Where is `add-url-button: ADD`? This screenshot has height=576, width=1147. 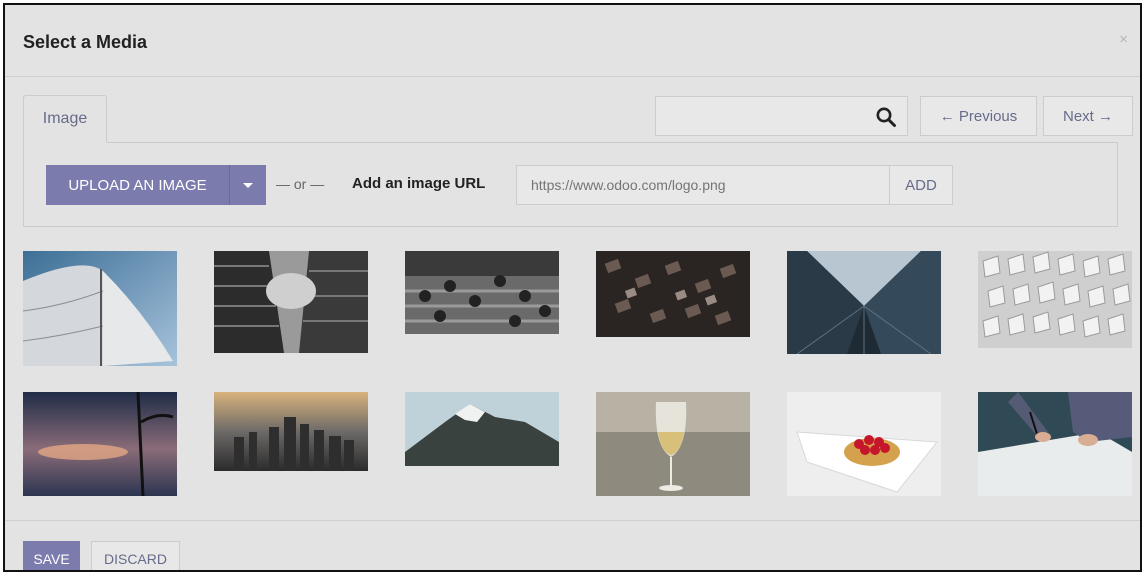 add-url-button: ADD is located at coordinates (921, 185).